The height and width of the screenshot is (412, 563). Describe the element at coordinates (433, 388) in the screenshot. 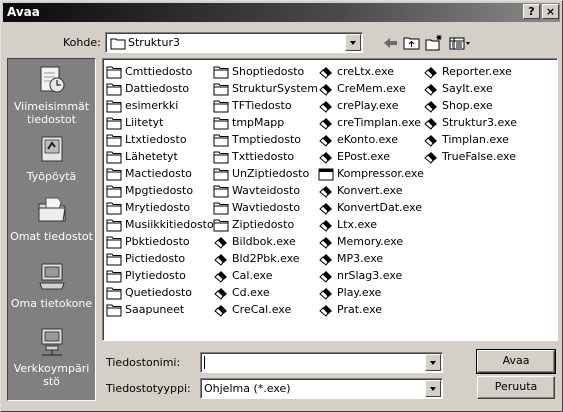

I see `filetype-dropdown-button` at that location.